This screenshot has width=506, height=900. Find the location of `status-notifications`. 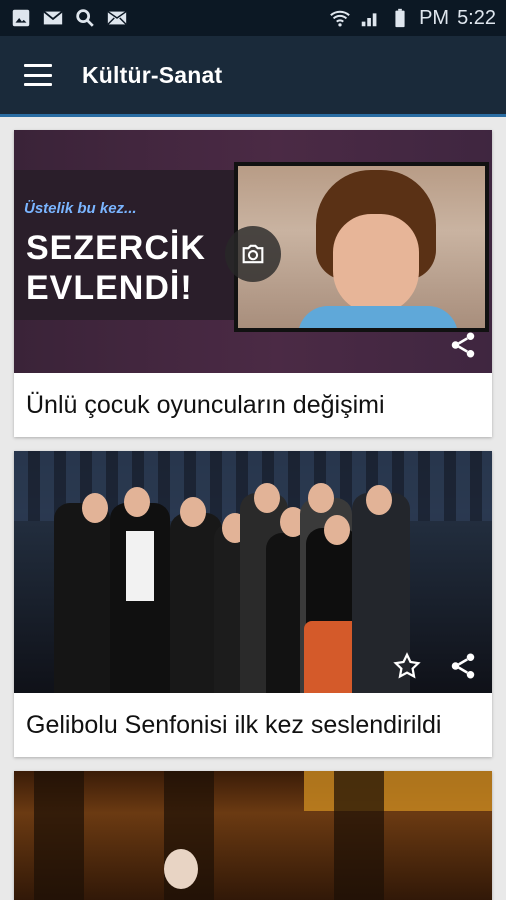

status-notifications is located at coordinates (69, 18).